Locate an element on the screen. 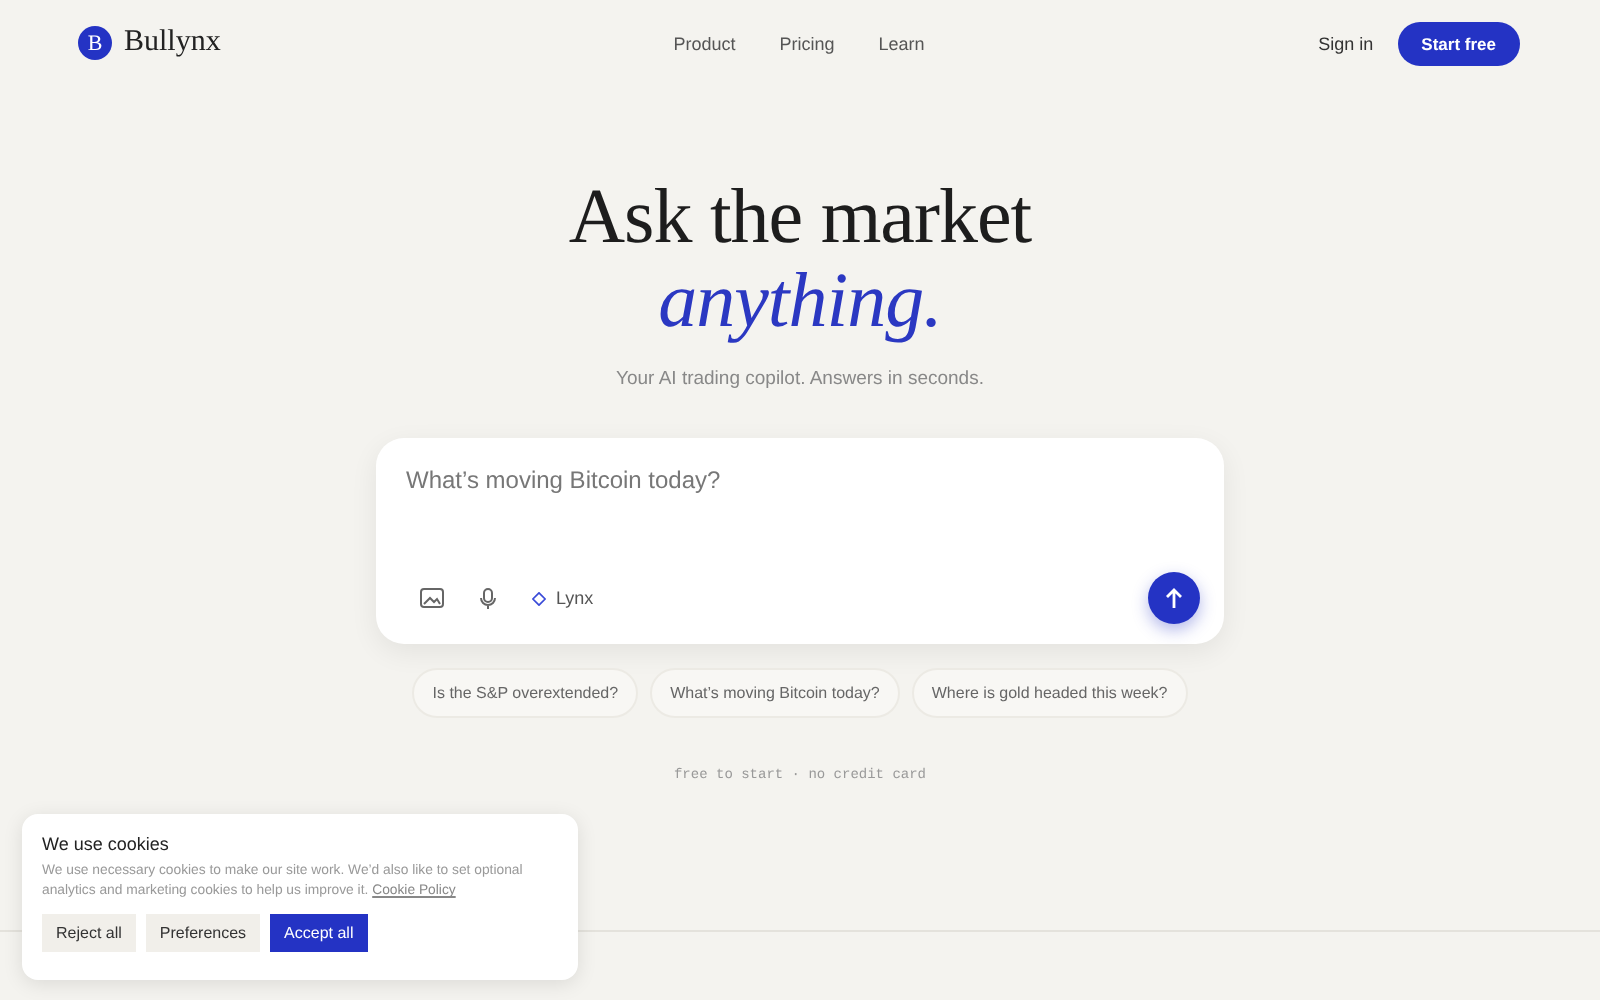 Image resolution: width=1600 pixels, height=1000 pixels. hero-title-accent: anything. is located at coordinates (800, 302).